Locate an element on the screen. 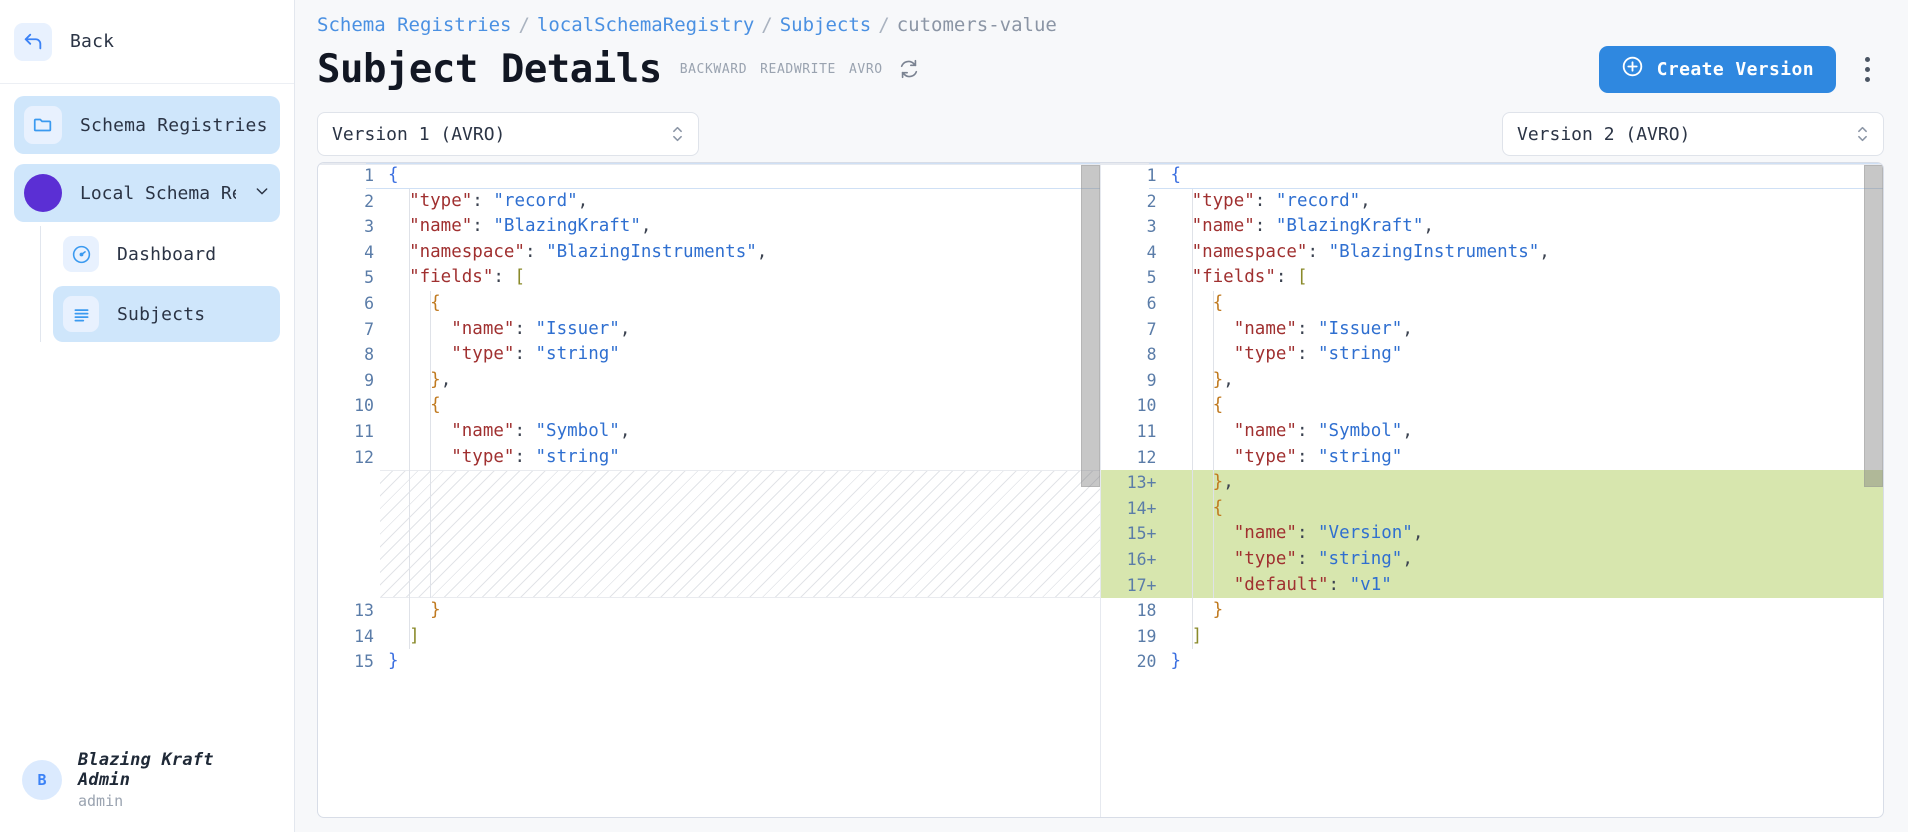 The width and height of the screenshot is (1908, 832). user-info: Blazing Kraft Admin admin is located at coordinates (175, 780).